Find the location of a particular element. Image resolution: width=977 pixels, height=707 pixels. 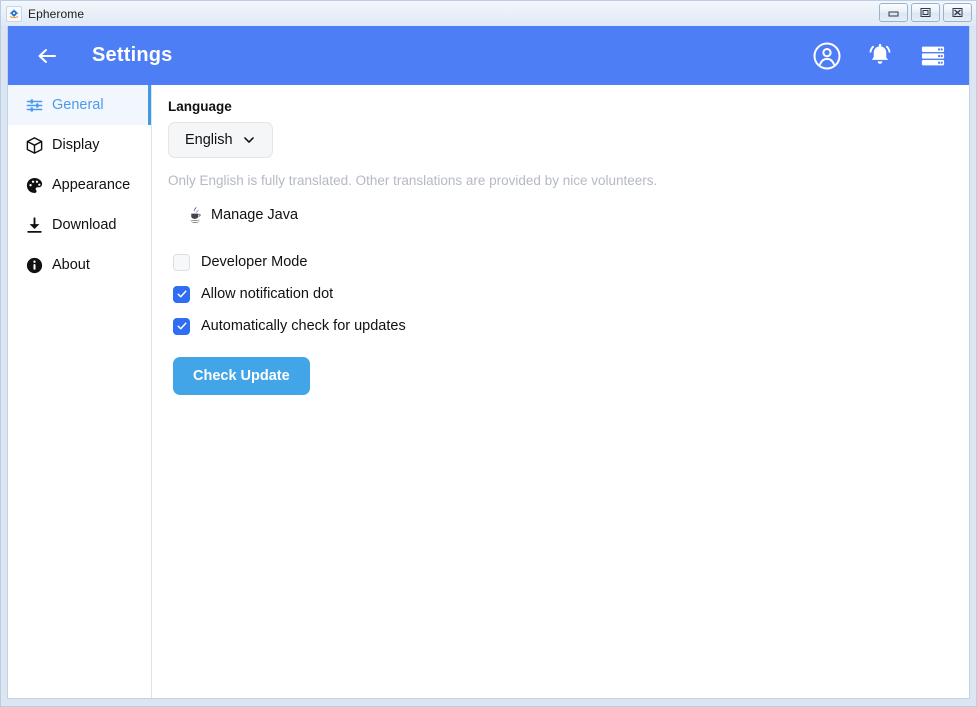

checkbox-label: Developer Mode is located at coordinates (254, 262).